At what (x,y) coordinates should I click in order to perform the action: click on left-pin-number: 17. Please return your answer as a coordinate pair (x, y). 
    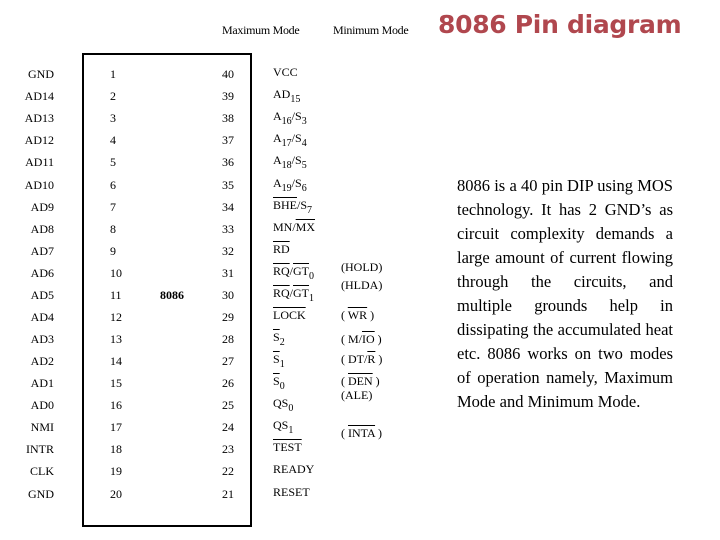
    Looking at the image, I should click on (116, 427).